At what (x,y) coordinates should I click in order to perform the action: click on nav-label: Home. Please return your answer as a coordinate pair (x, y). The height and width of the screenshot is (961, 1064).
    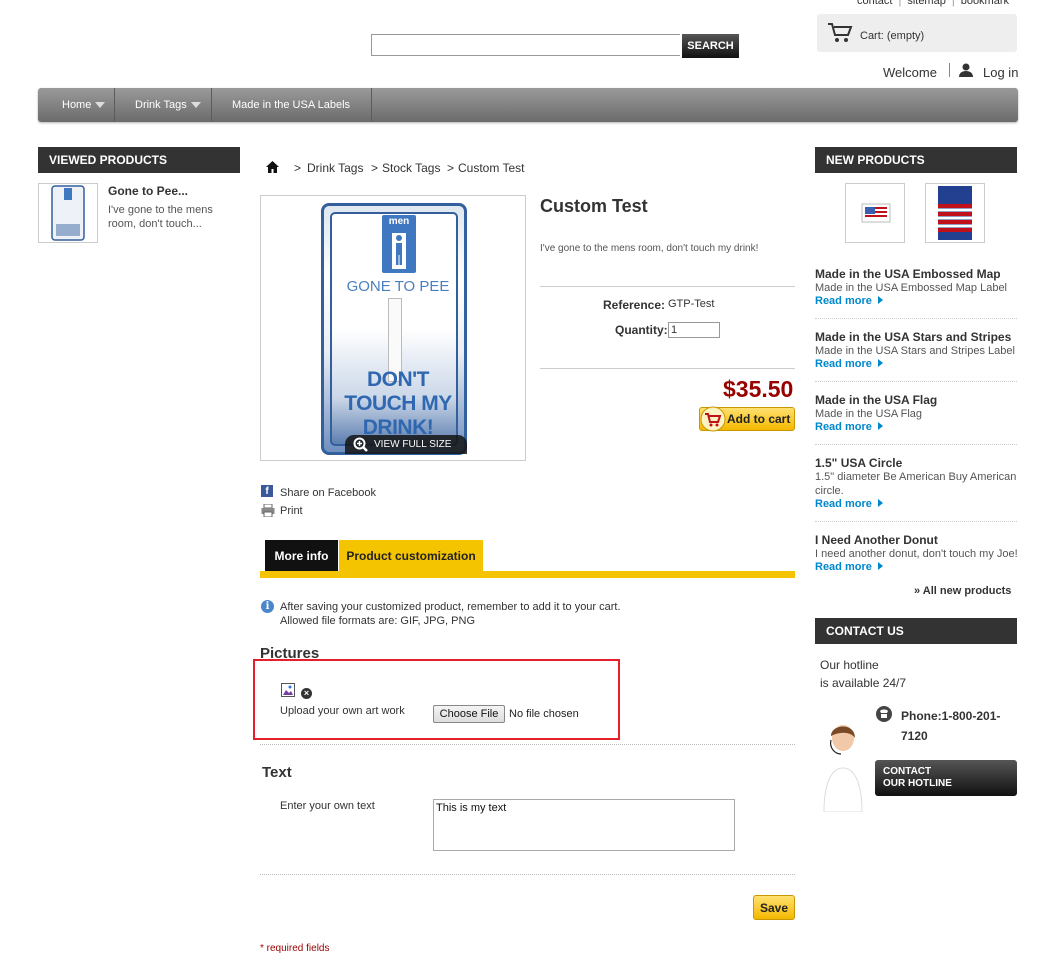
    Looking at the image, I should click on (77, 105).